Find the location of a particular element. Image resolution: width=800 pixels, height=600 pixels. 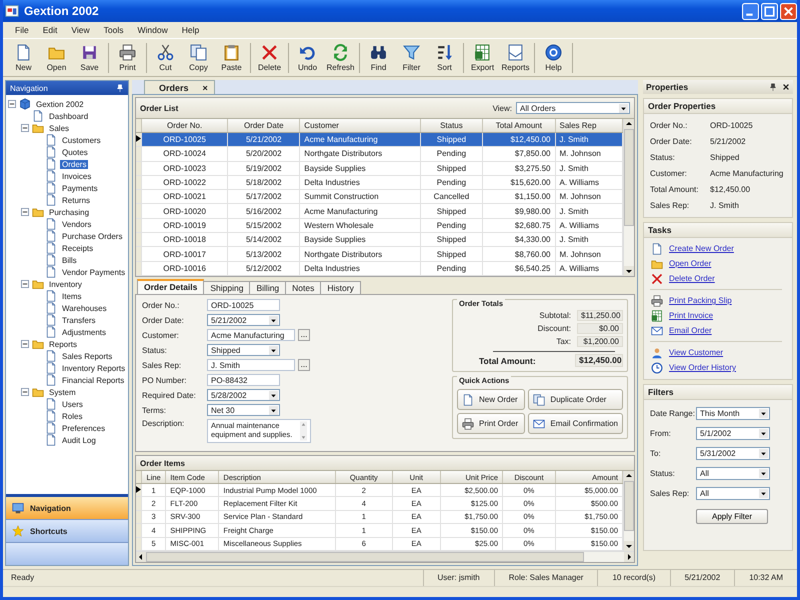

toolbar-button: Save is located at coordinates (89, 57).